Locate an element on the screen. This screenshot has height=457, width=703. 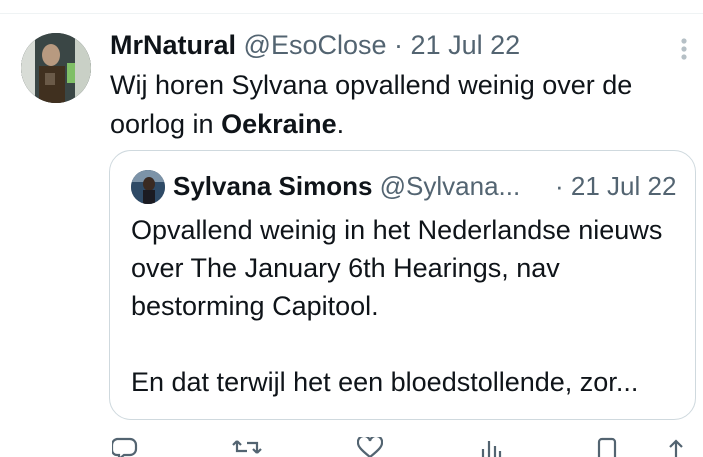
handle: @EsoClose is located at coordinates (315, 45).